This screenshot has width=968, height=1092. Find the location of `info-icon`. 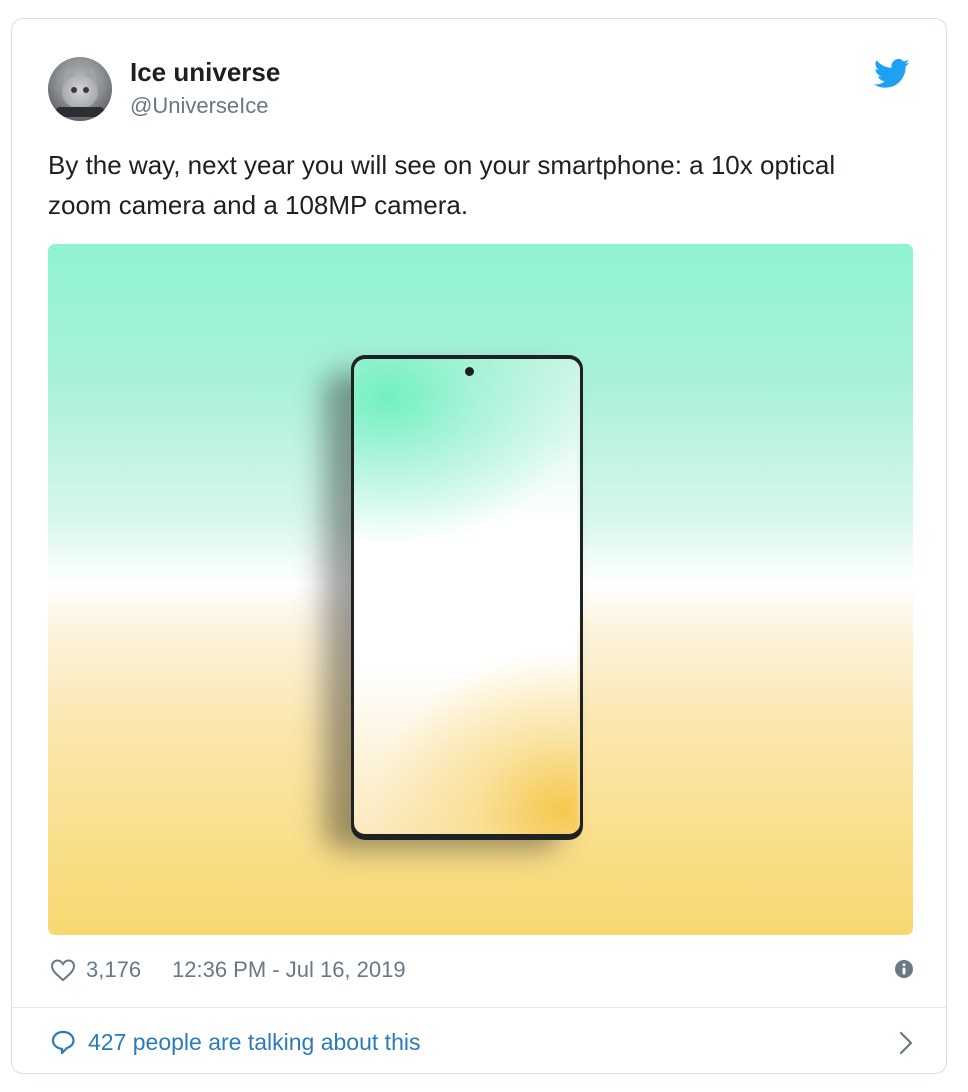

info-icon is located at coordinates (904, 969).